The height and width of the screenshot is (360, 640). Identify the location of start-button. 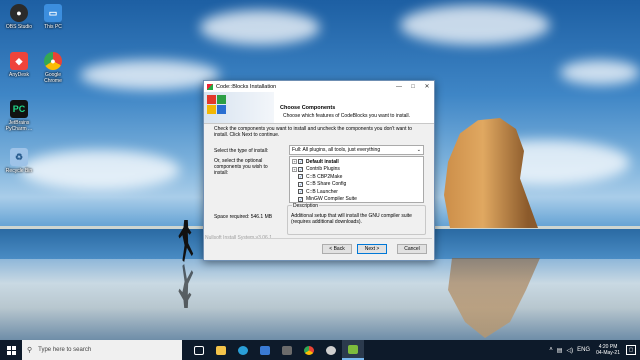
(11, 350).